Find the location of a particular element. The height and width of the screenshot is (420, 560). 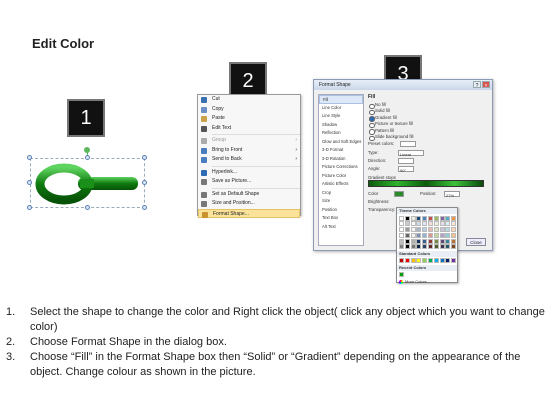

category-item: Glow and Soft Edges is located at coordinates (341, 142).